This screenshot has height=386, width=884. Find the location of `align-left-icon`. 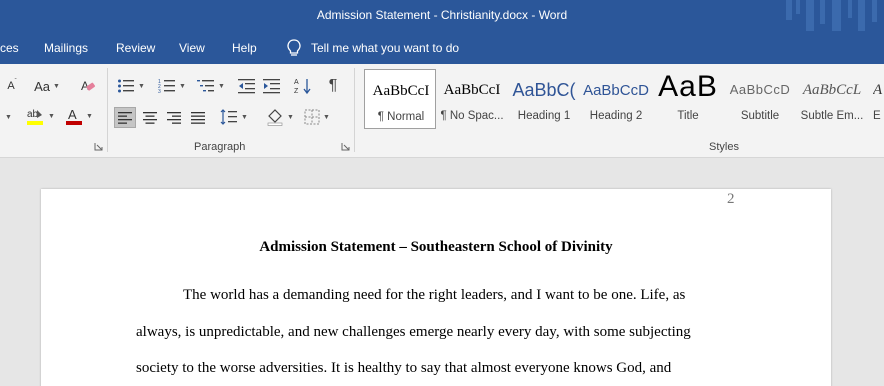

align-left-icon is located at coordinates (125, 117).